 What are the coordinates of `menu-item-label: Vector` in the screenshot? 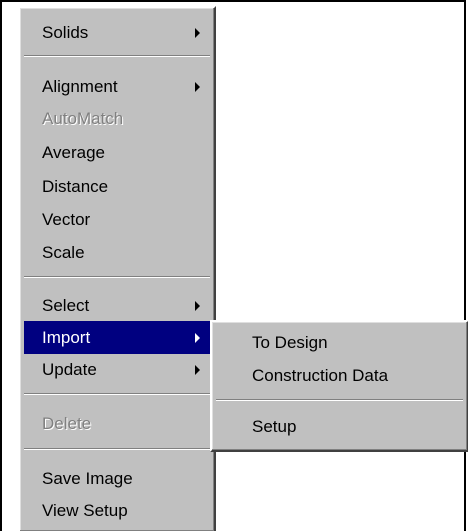 It's located at (66, 219).